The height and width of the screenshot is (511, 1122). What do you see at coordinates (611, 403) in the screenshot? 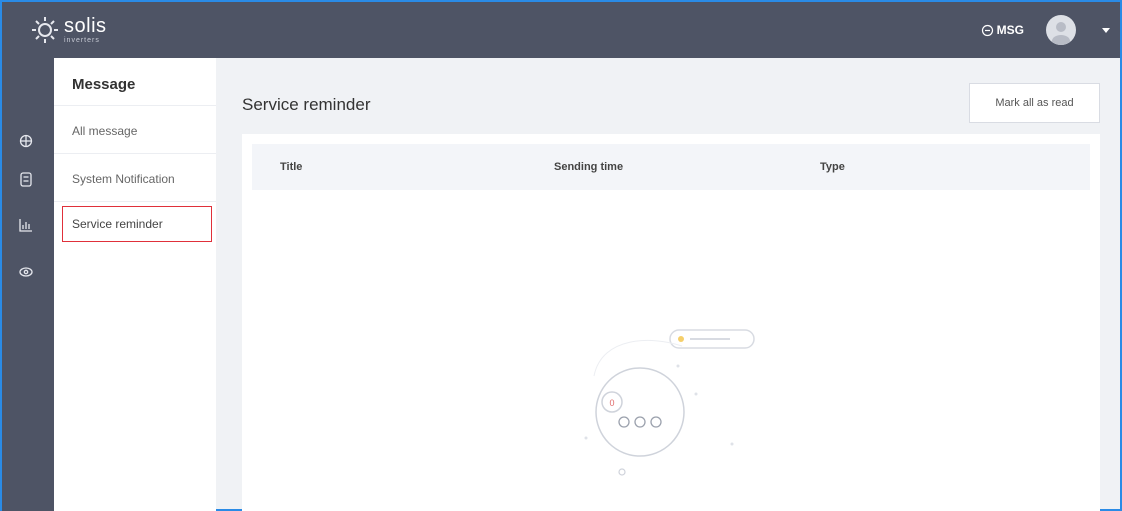
I see `svg-text: 0` at bounding box center [611, 403].